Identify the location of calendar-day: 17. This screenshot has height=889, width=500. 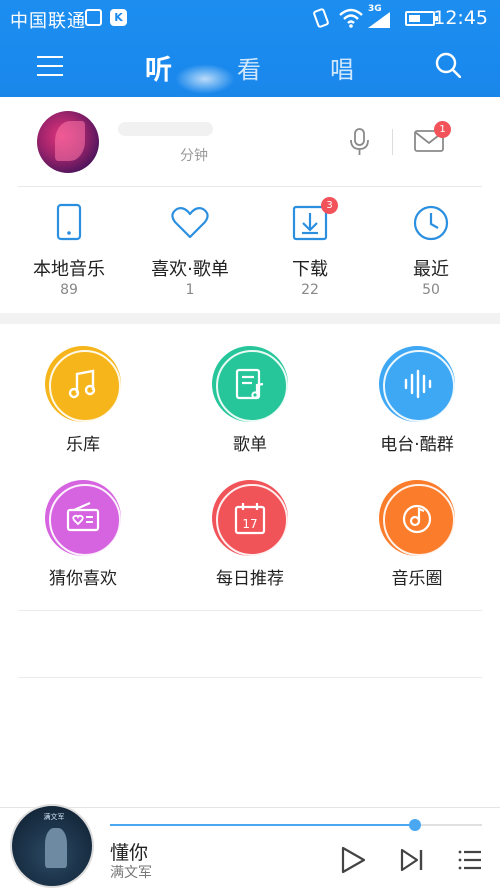
(249, 524).